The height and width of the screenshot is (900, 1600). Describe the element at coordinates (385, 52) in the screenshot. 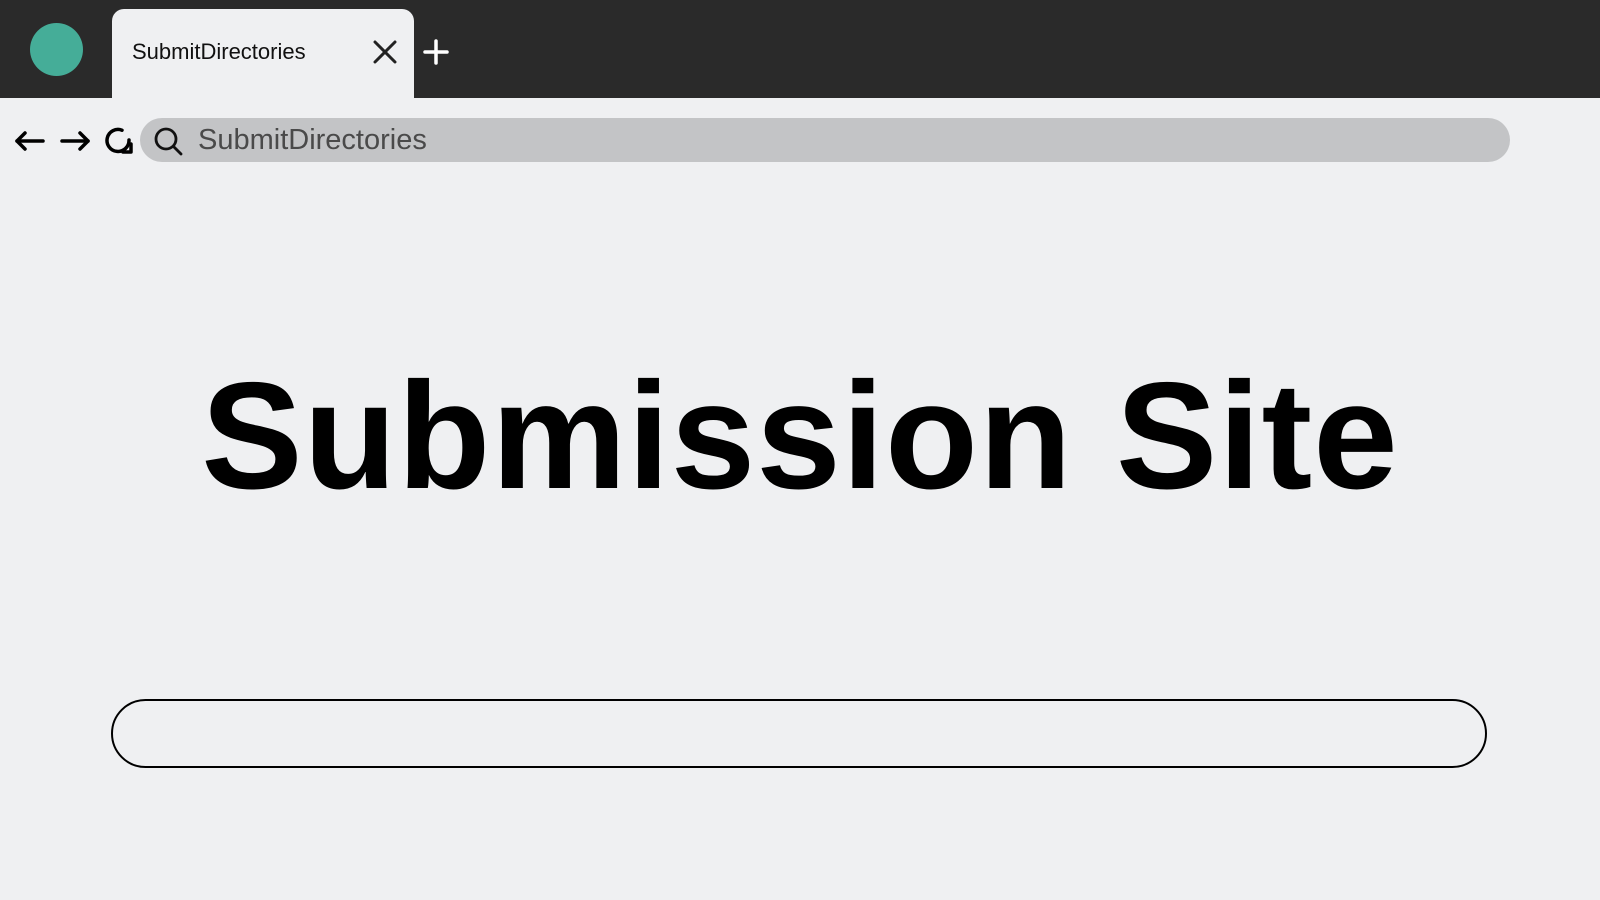

I see `close-icon` at that location.